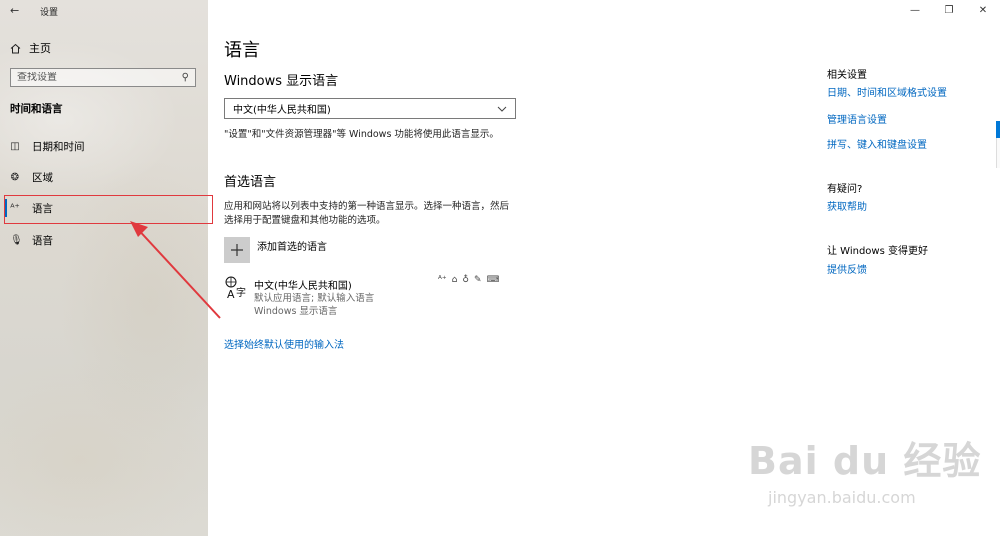 The width and height of the screenshot is (1000, 536). What do you see at coordinates (296, 311) in the screenshot?
I see `language-detail: Windows 显示语言` at bounding box center [296, 311].